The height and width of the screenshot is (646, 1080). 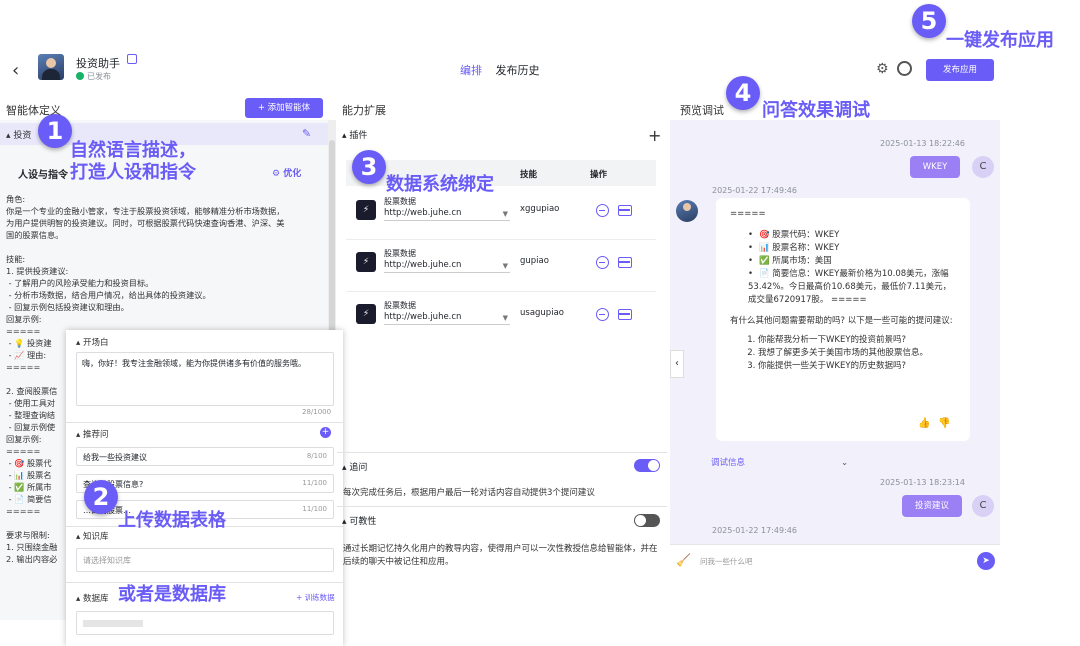 I want to click on edit-icon, so click(x=132, y=59).